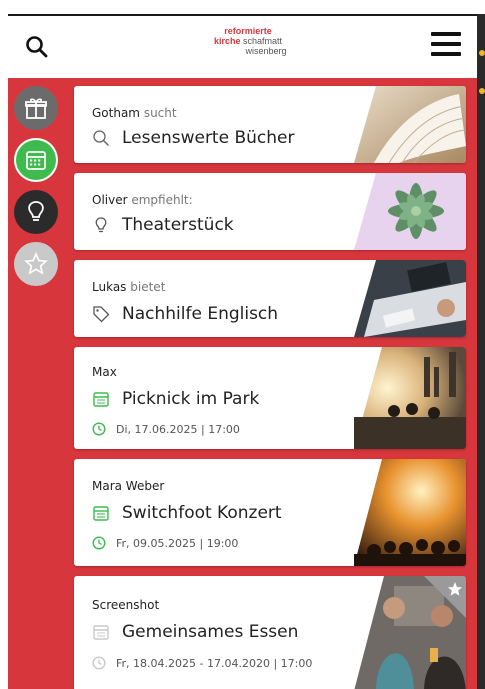 This screenshot has width=485, height=689. What do you see at coordinates (410, 512) in the screenshot?
I see `concert-photo` at bounding box center [410, 512].